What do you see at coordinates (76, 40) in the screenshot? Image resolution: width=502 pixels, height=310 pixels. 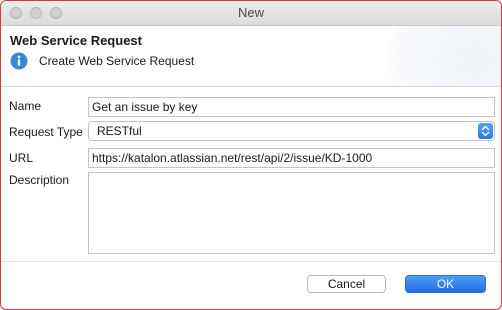 I see `header-title: Web Service Request` at bounding box center [76, 40].